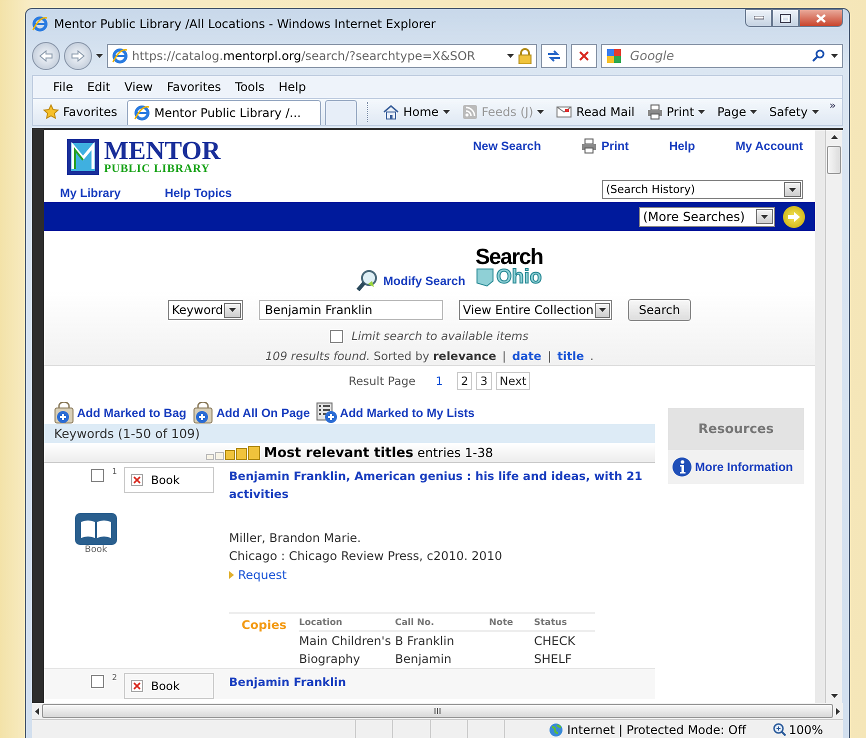  What do you see at coordinates (821, 18) in the screenshot?
I see `close-button` at bounding box center [821, 18].